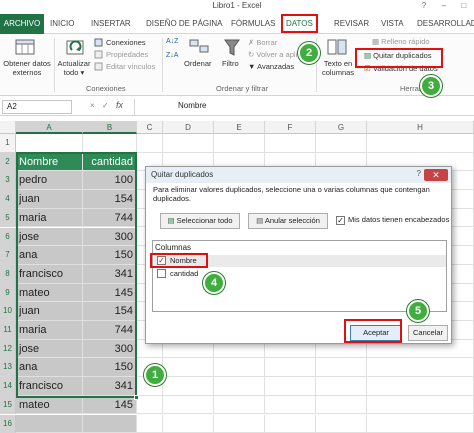 Image resolution: width=474 pixels, height=433 pixels. I want to click on cell-b16, so click(110, 424).